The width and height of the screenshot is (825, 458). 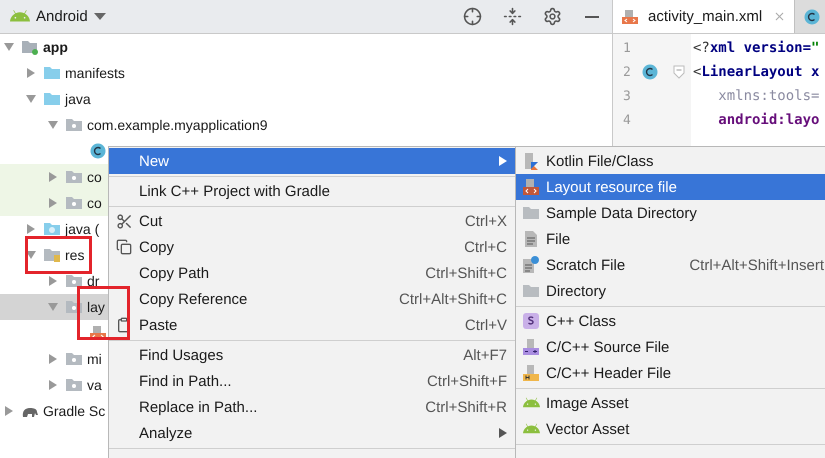 I want to click on tree-item-label: app, so click(x=55, y=47).